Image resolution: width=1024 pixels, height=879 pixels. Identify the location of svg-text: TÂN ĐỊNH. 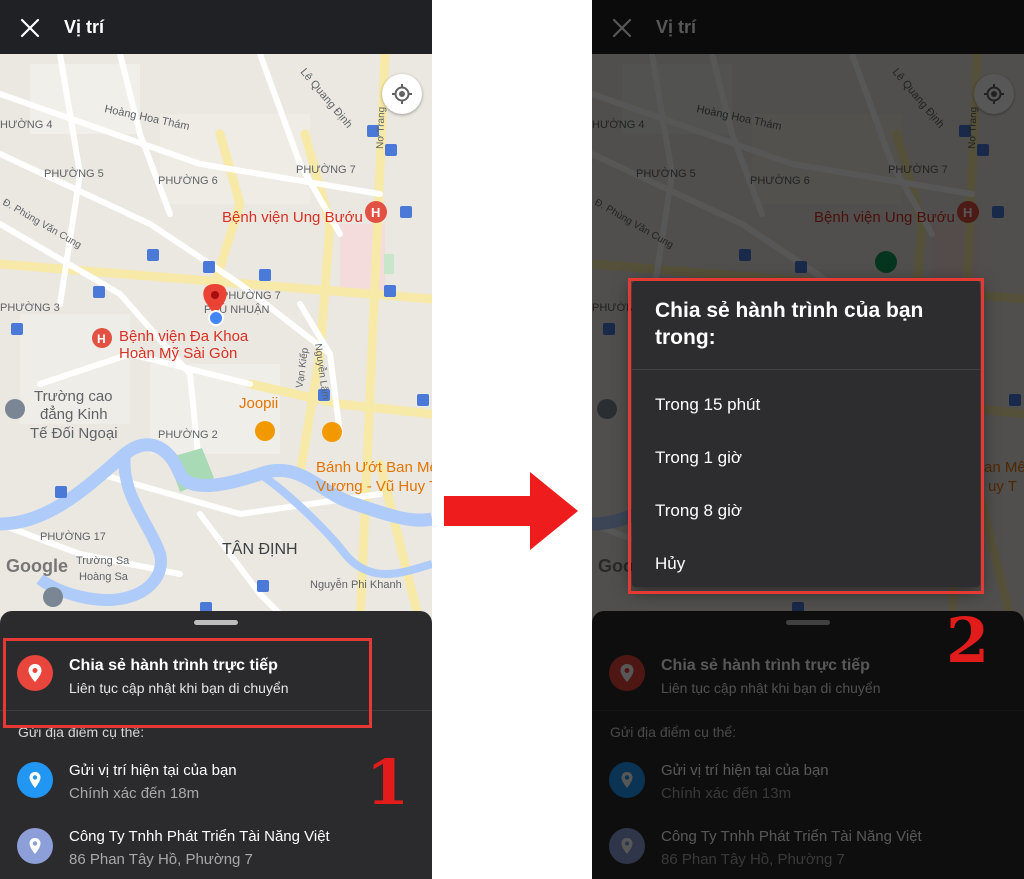
(260, 548).